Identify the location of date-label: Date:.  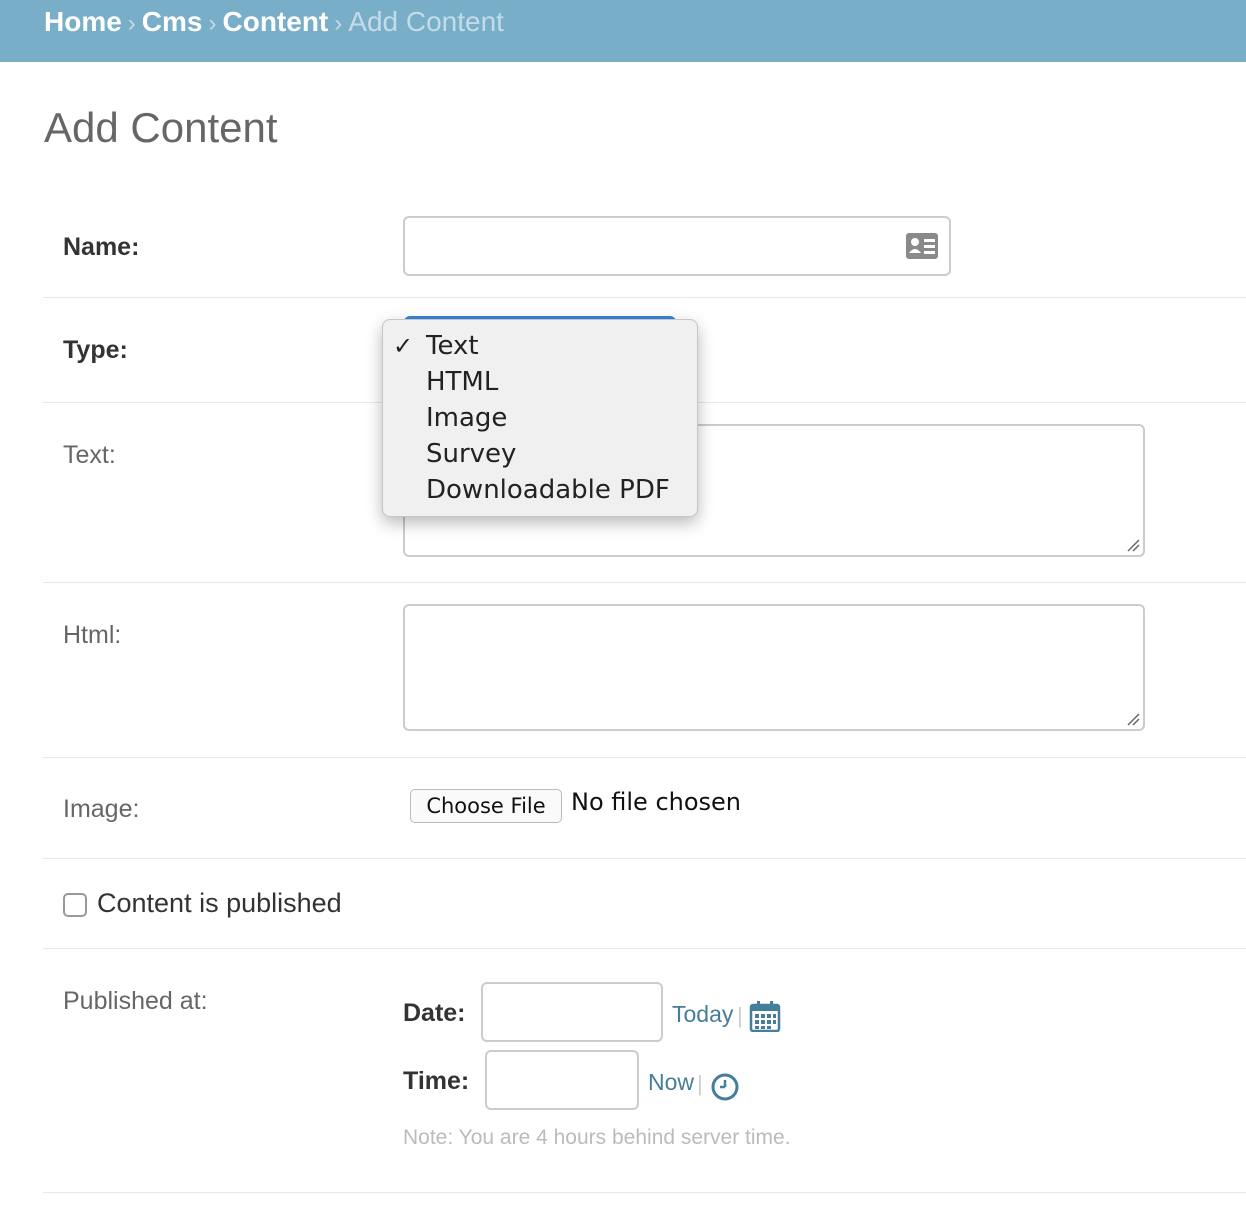
(434, 1013).